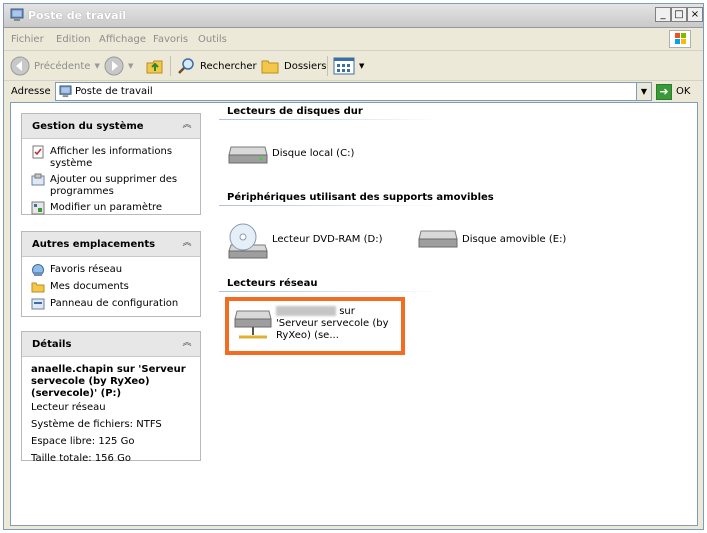 This screenshot has width=707, height=533. I want to click on details-free-space: Espace libre: 125 Go, so click(83, 441).